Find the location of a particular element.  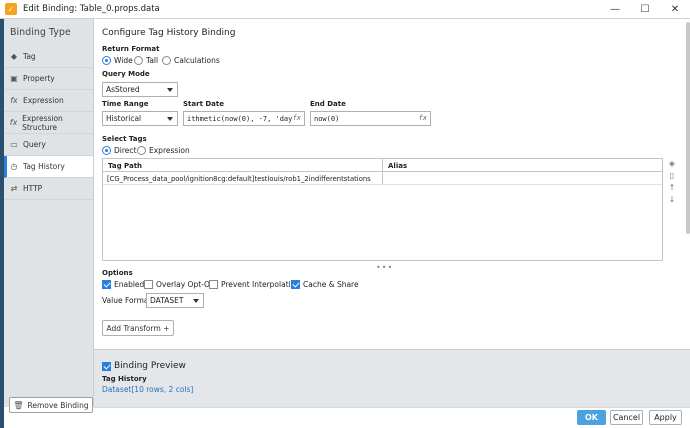

clock-icon: ◷ is located at coordinates (14, 166).